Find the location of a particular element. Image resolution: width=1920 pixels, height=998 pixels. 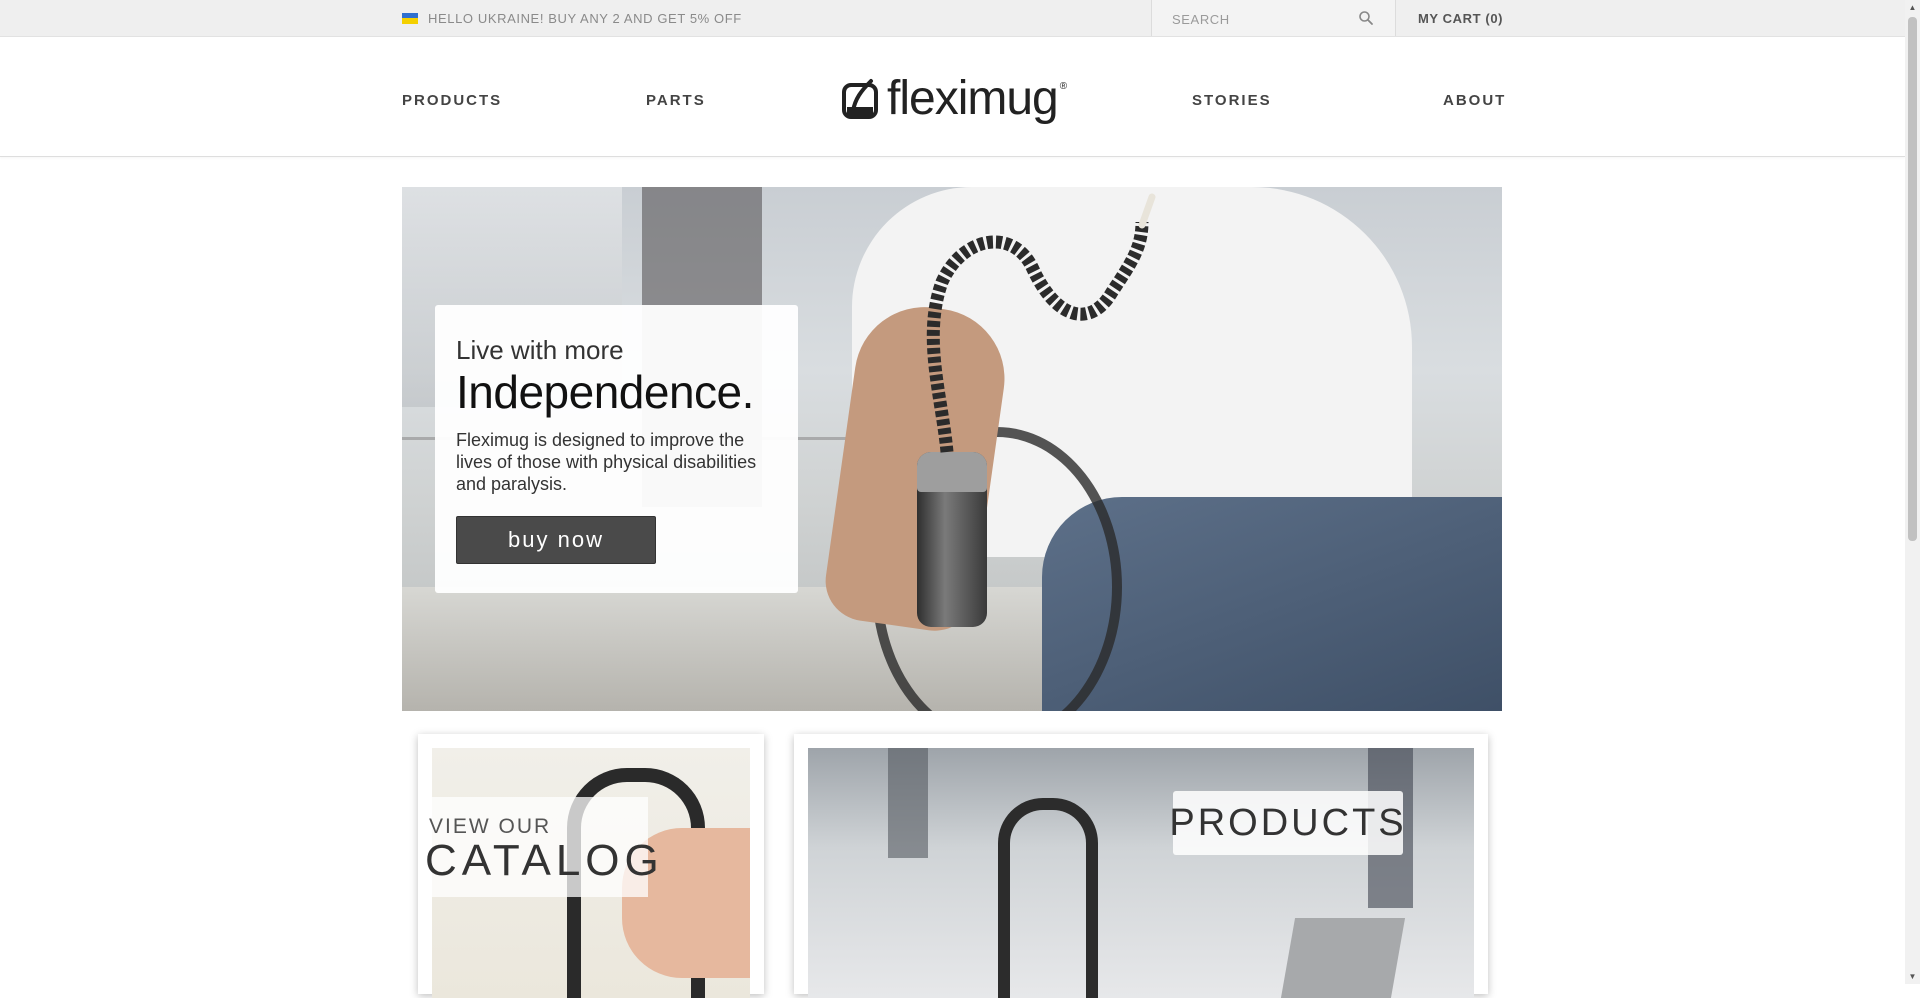

hero-title: Independence. is located at coordinates (605, 392).